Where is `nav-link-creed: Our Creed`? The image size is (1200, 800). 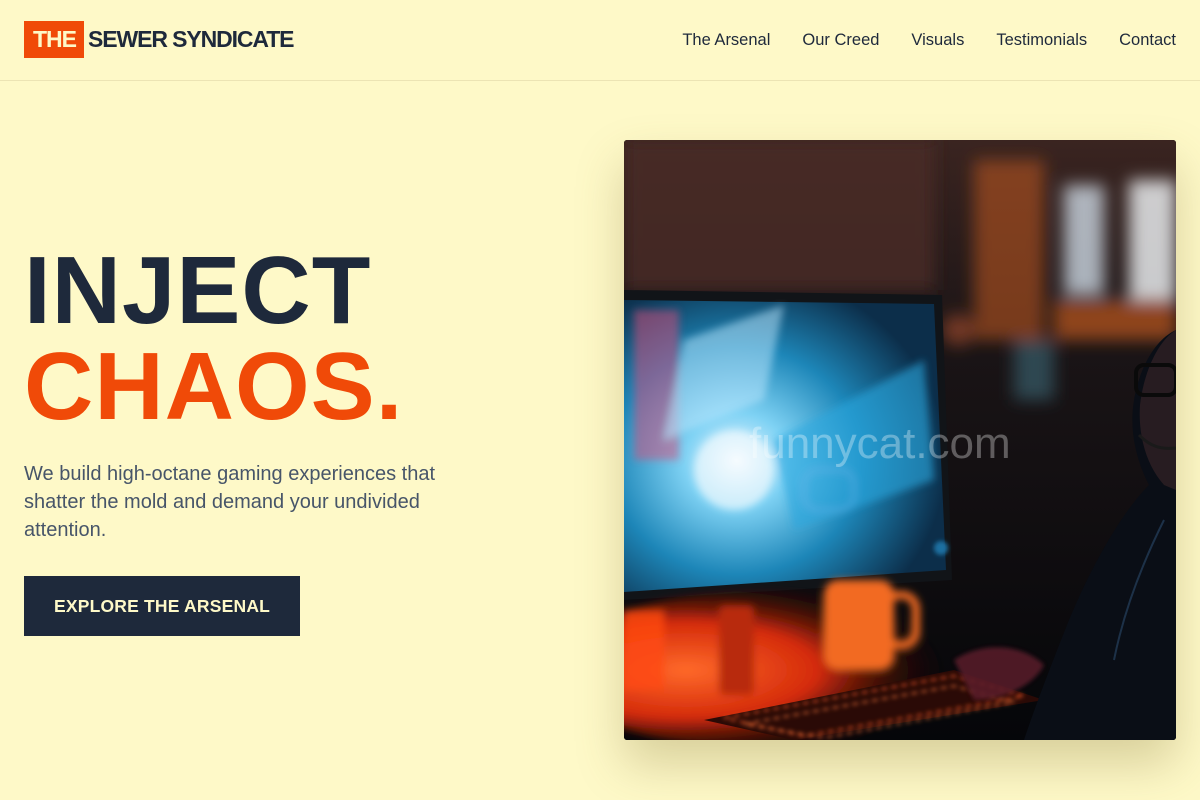
nav-link-creed: Our Creed is located at coordinates (840, 40).